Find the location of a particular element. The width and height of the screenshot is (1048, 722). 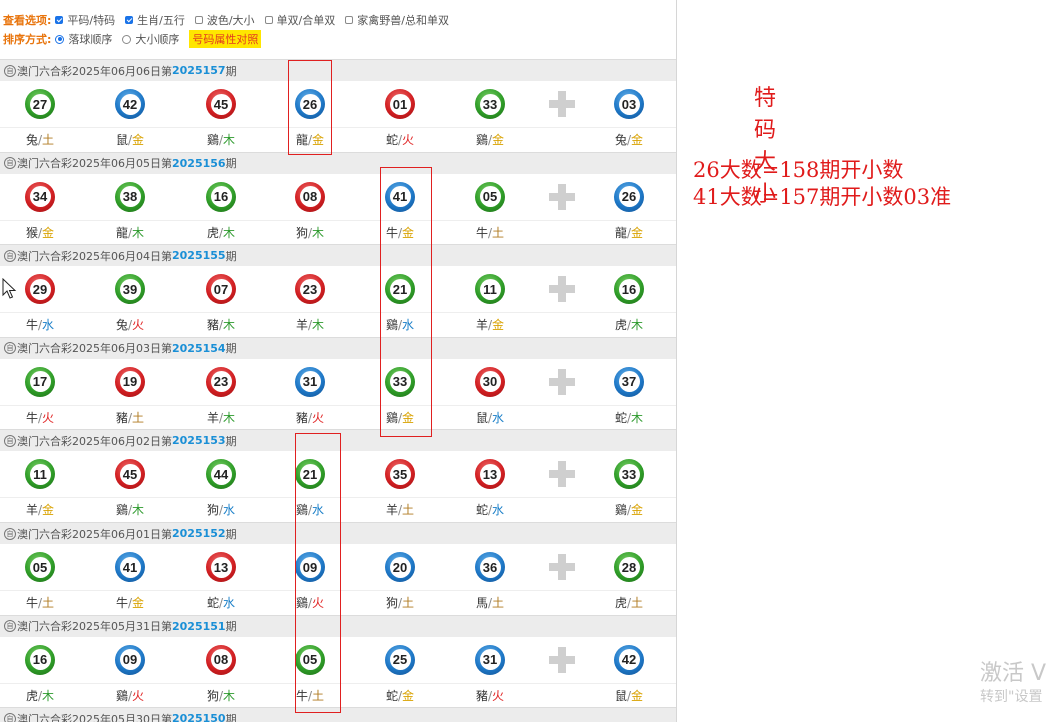

draw-header: 自澳门六合彩 2025年06月04日 第 2025155 期 is located at coordinates (338, 255).